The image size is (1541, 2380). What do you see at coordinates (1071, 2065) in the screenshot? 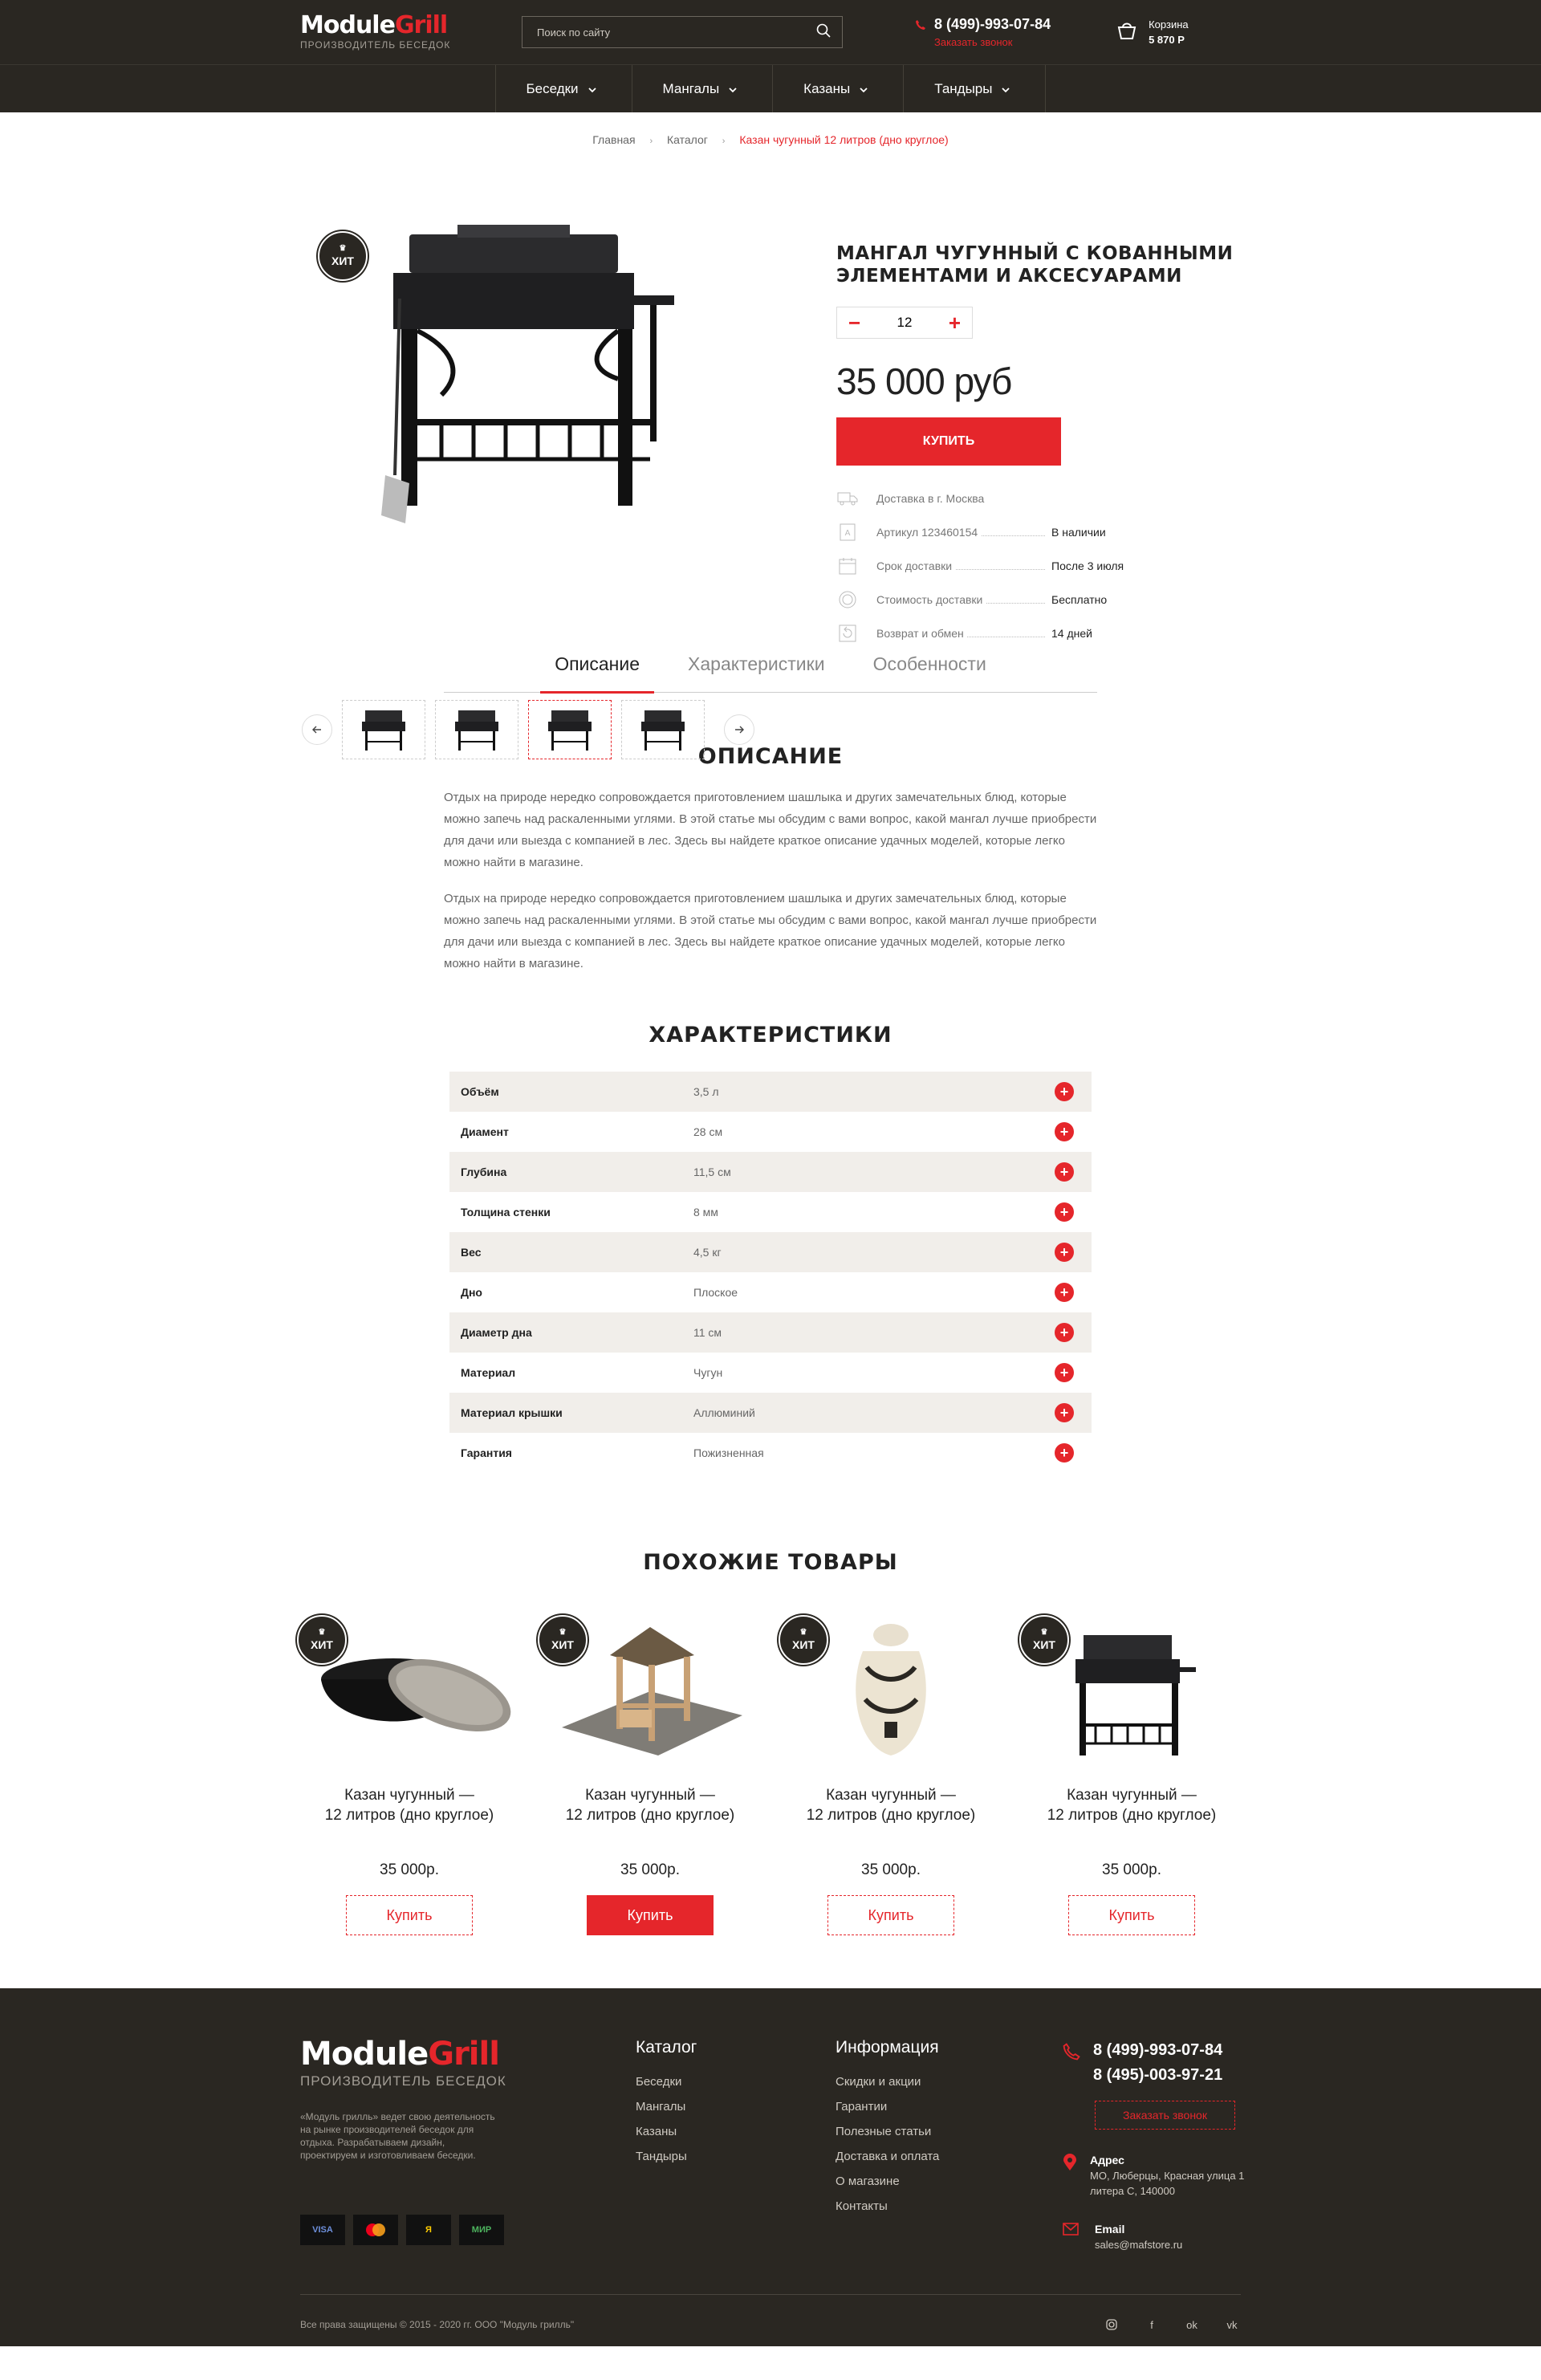
I see `phone-icon` at bounding box center [1071, 2065].